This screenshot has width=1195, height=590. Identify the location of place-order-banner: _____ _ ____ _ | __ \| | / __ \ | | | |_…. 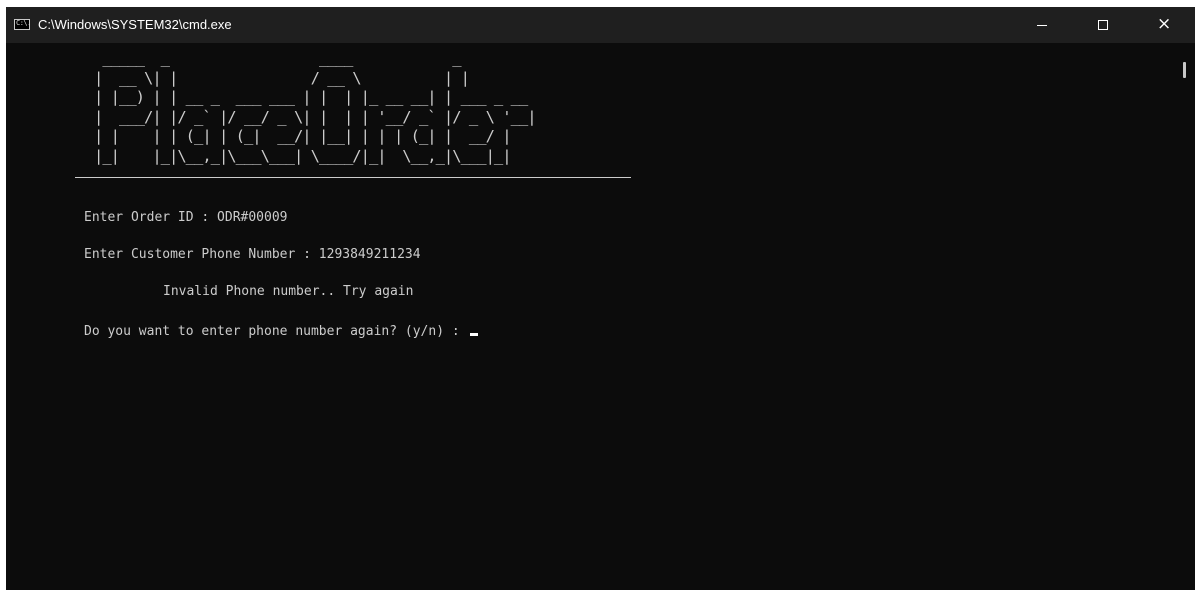
(315, 107).